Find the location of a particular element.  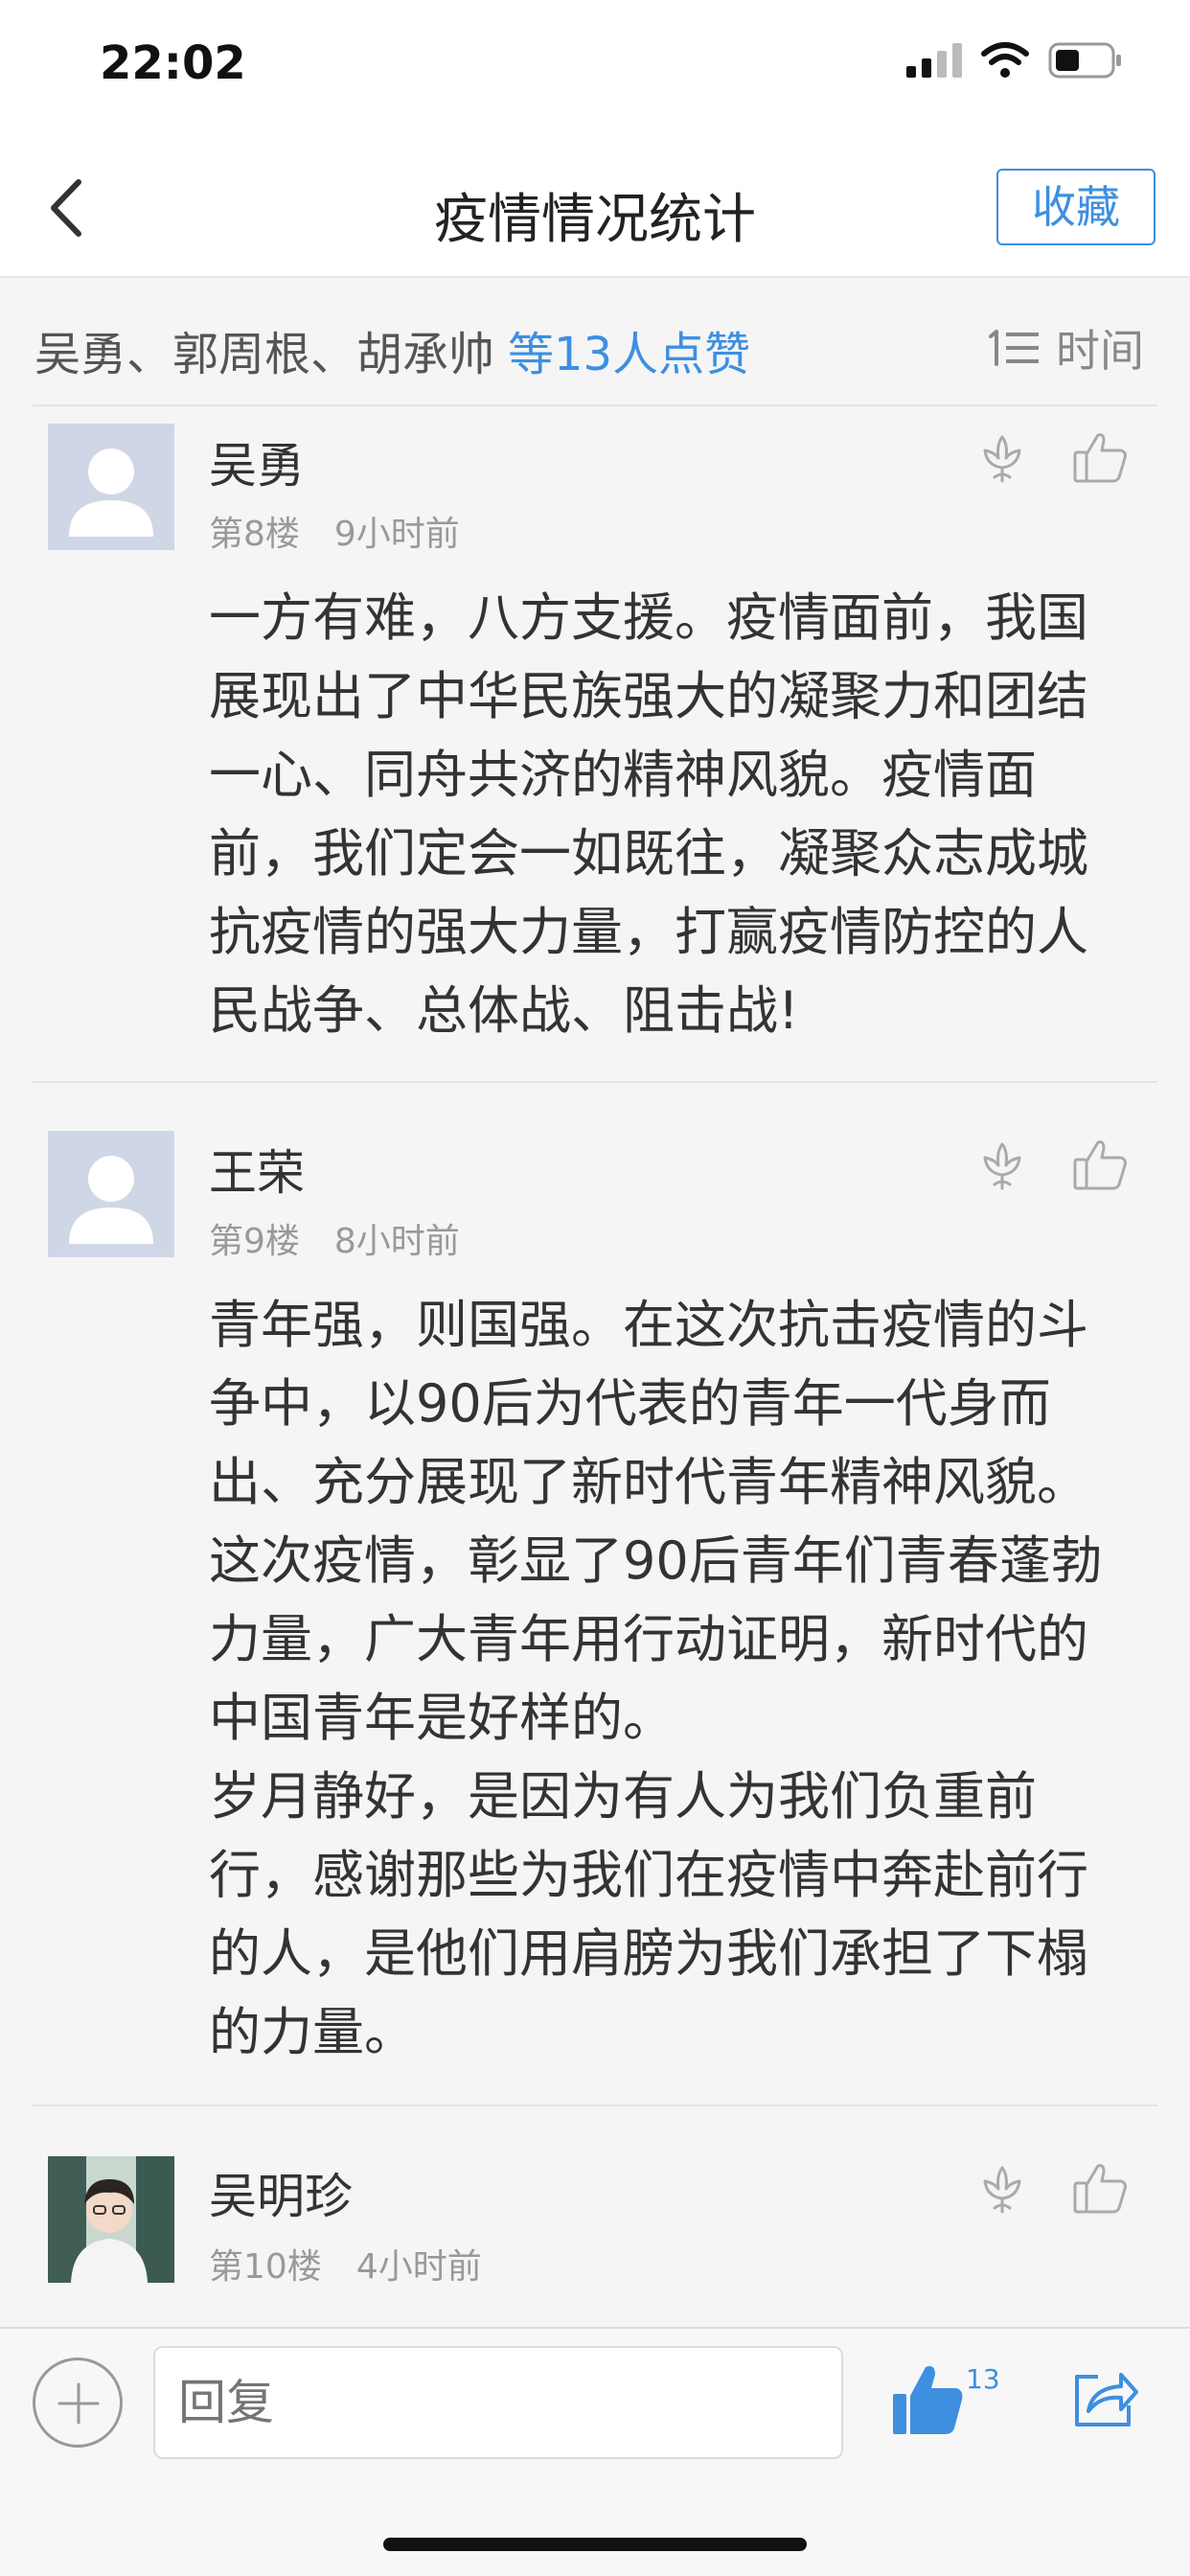

plus-icon is located at coordinates (78, 2403).